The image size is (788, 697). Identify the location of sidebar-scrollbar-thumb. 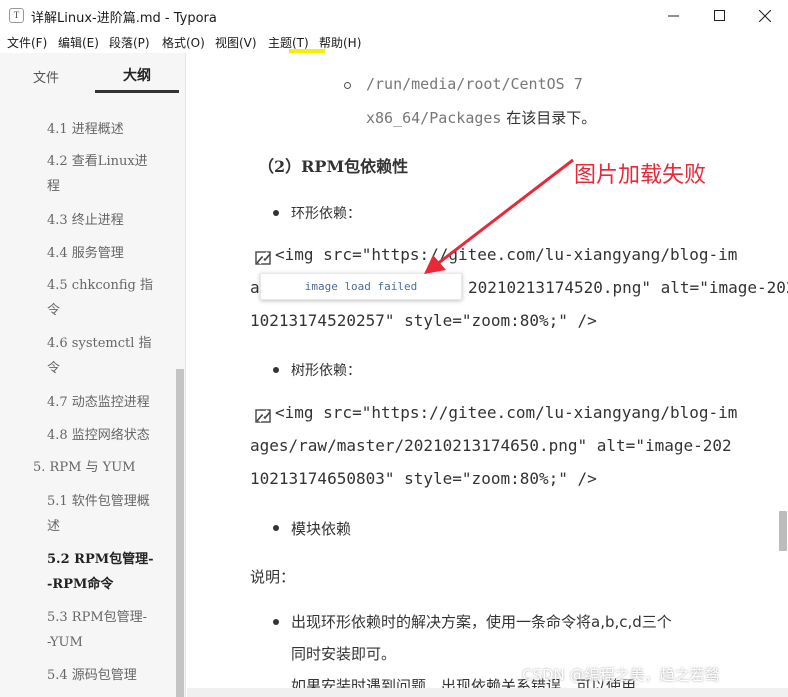
(180, 533).